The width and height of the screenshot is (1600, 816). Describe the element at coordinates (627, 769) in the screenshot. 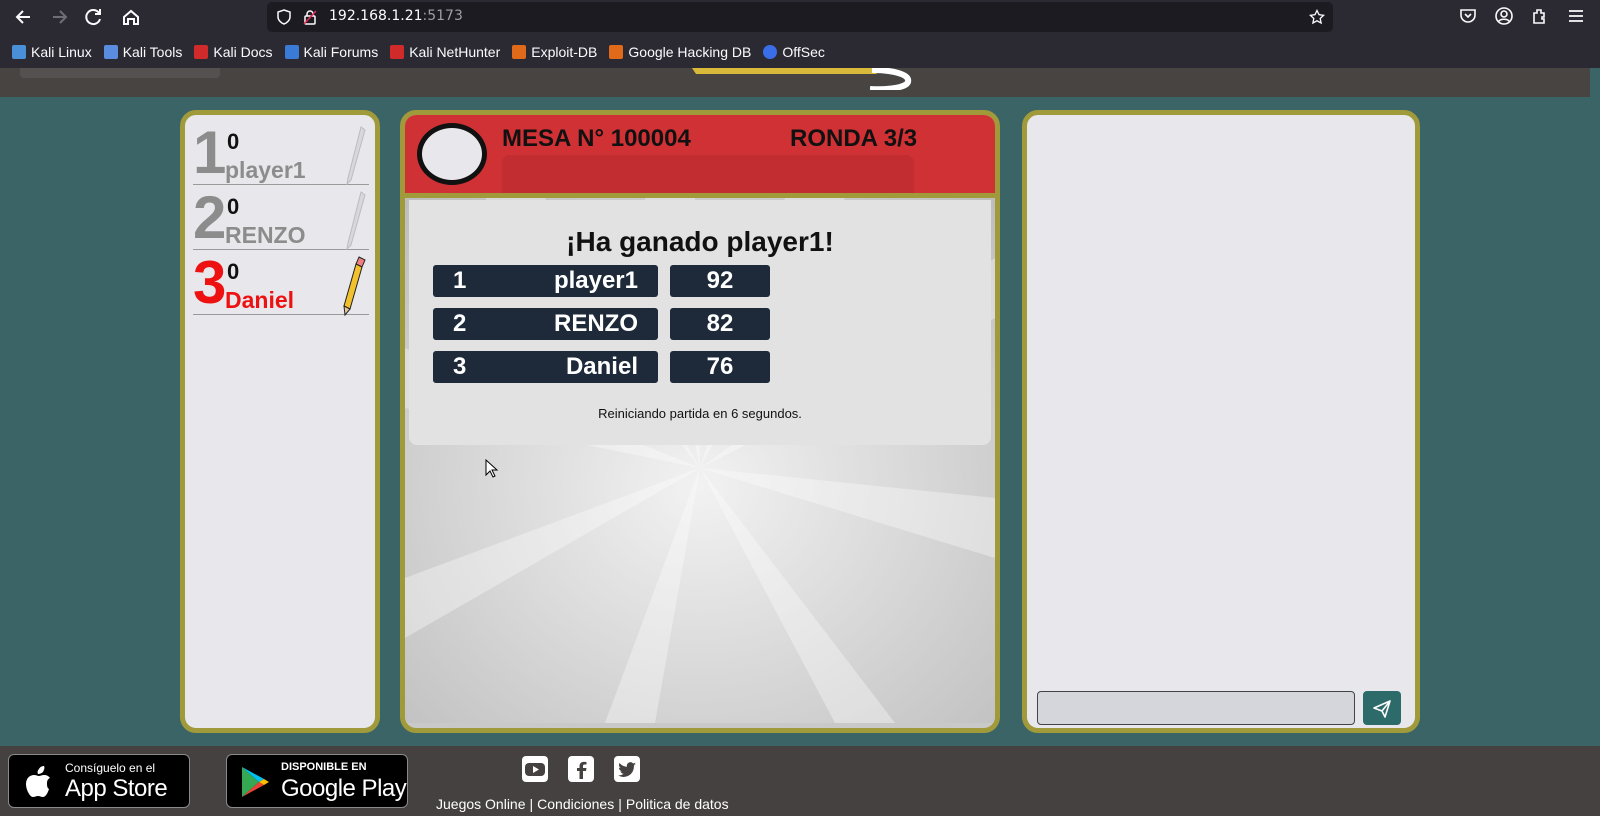

I see `twitter-icon` at that location.